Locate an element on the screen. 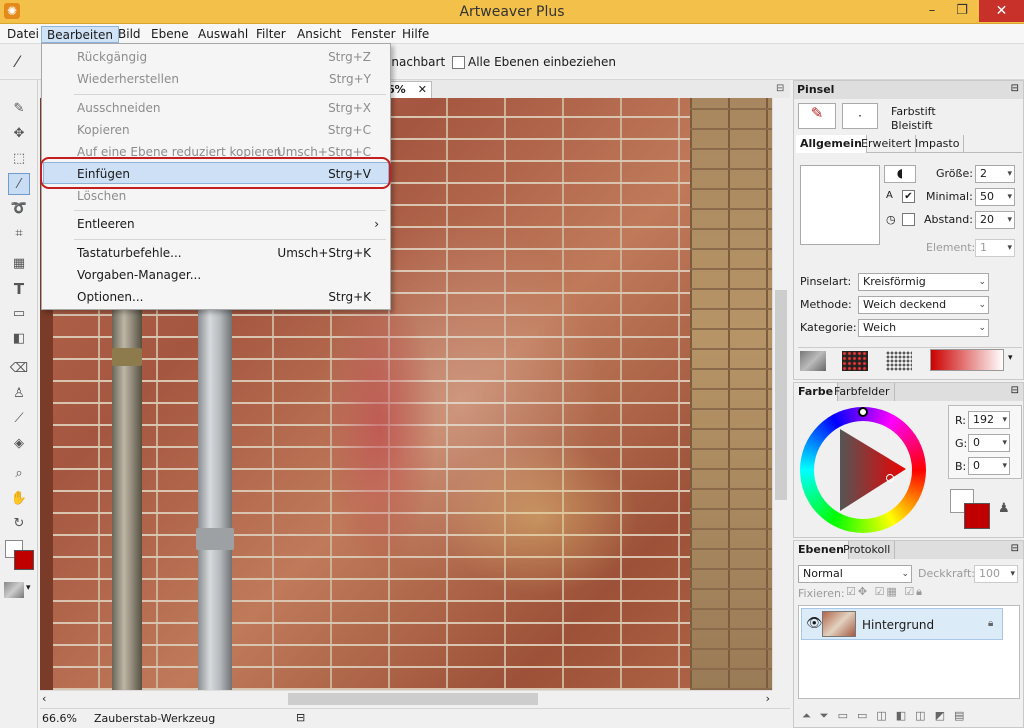 Image resolution: width=1024 pixels, height=728 pixels. brush-type-select: Kreisförmig ⌄ is located at coordinates (923, 282).